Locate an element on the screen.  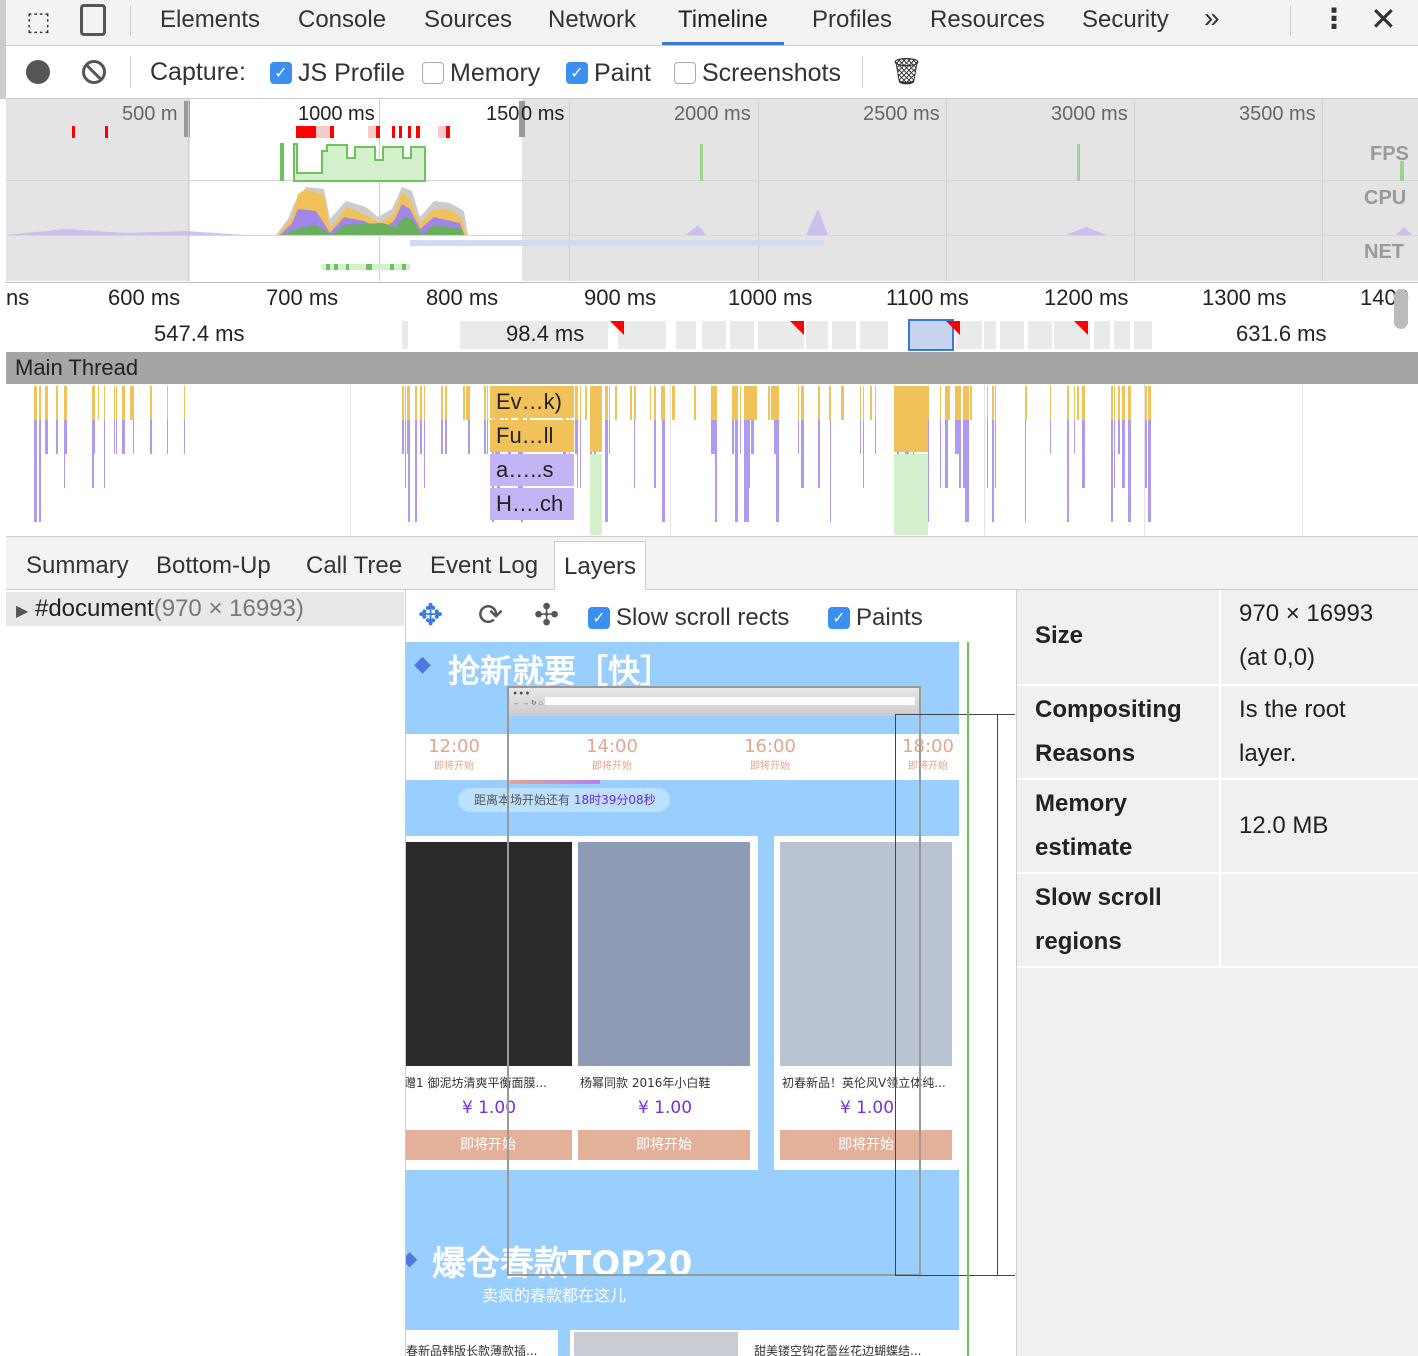
tab-console: Console is located at coordinates (342, 22).